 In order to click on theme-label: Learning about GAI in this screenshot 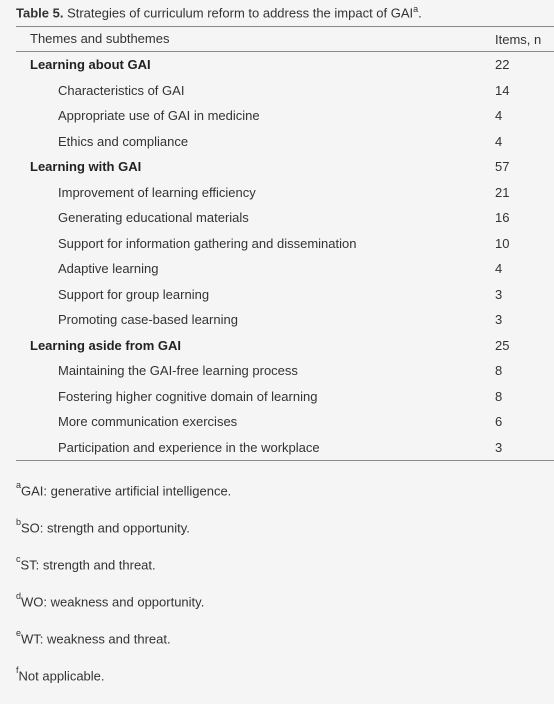, I will do `click(90, 64)`.